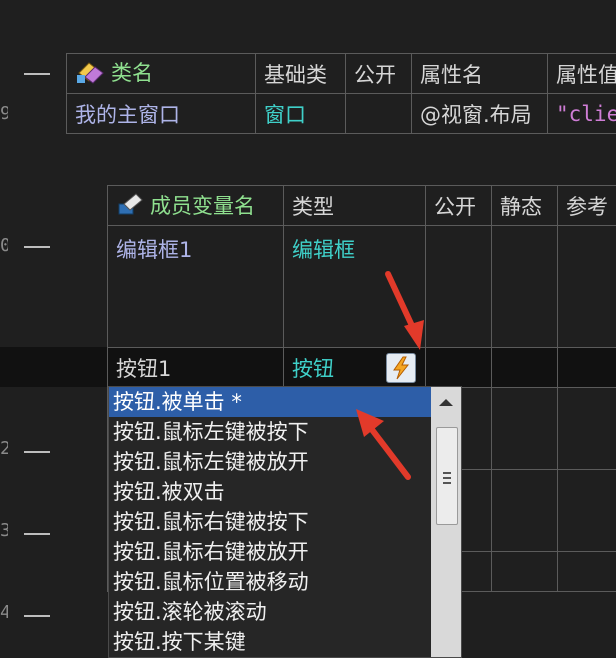 The image size is (616, 658). What do you see at coordinates (446, 402) in the screenshot?
I see `scroll-up-arrow-icon` at bounding box center [446, 402].